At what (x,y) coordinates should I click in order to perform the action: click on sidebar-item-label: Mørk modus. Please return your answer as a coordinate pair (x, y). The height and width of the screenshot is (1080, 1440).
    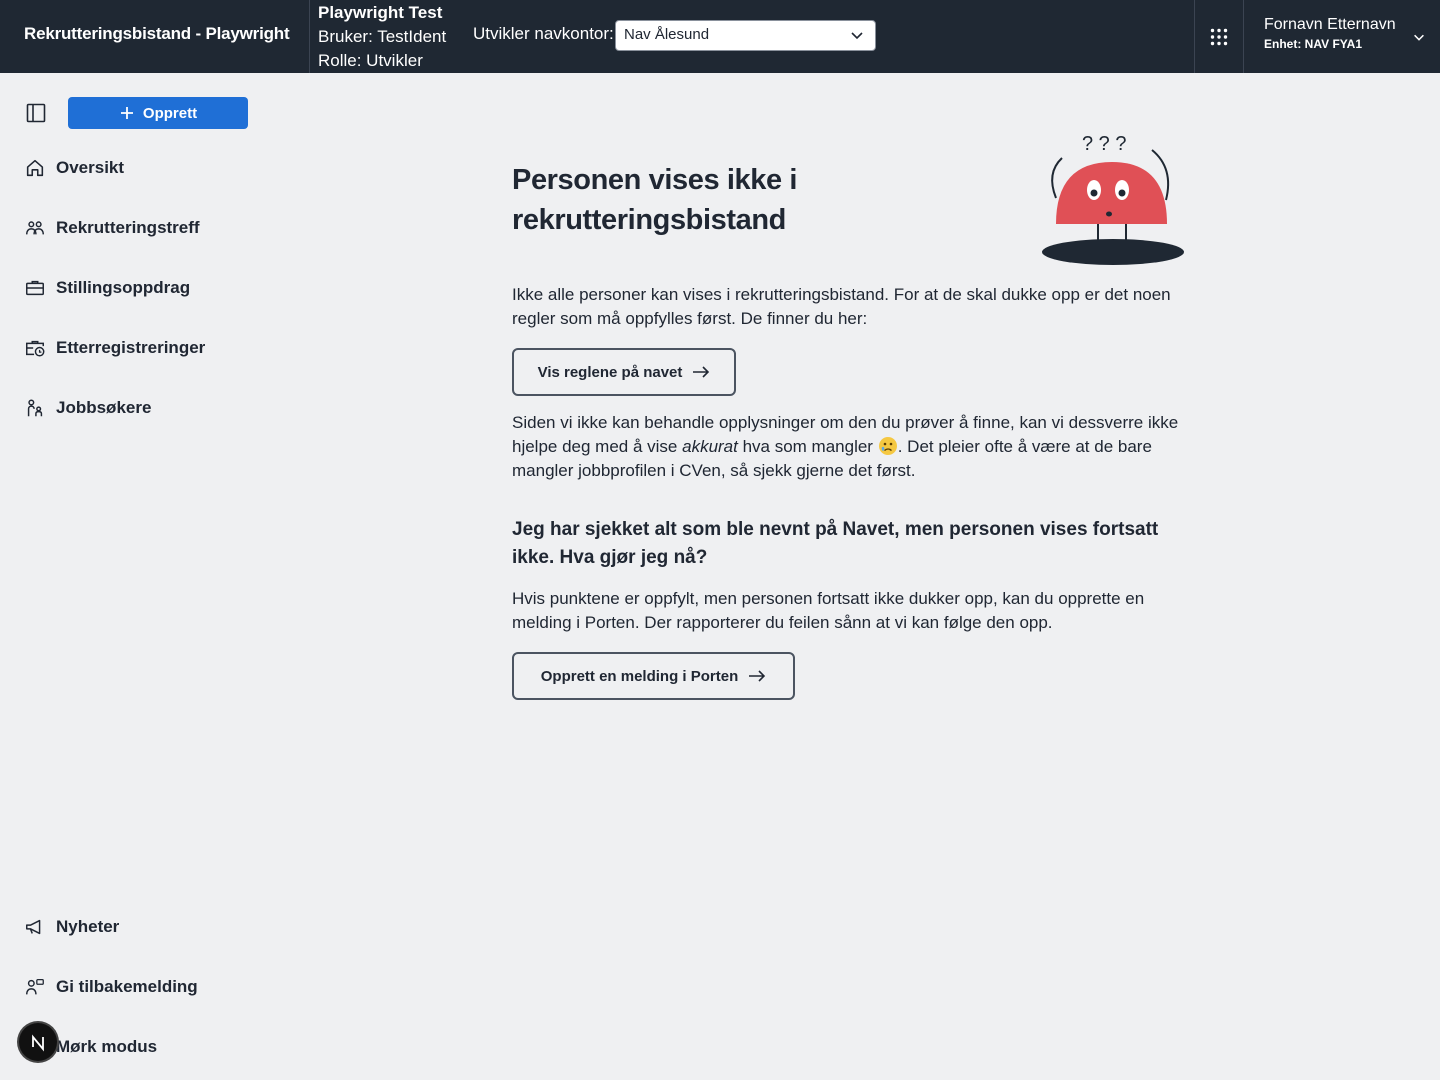
    Looking at the image, I should click on (107, 1046).